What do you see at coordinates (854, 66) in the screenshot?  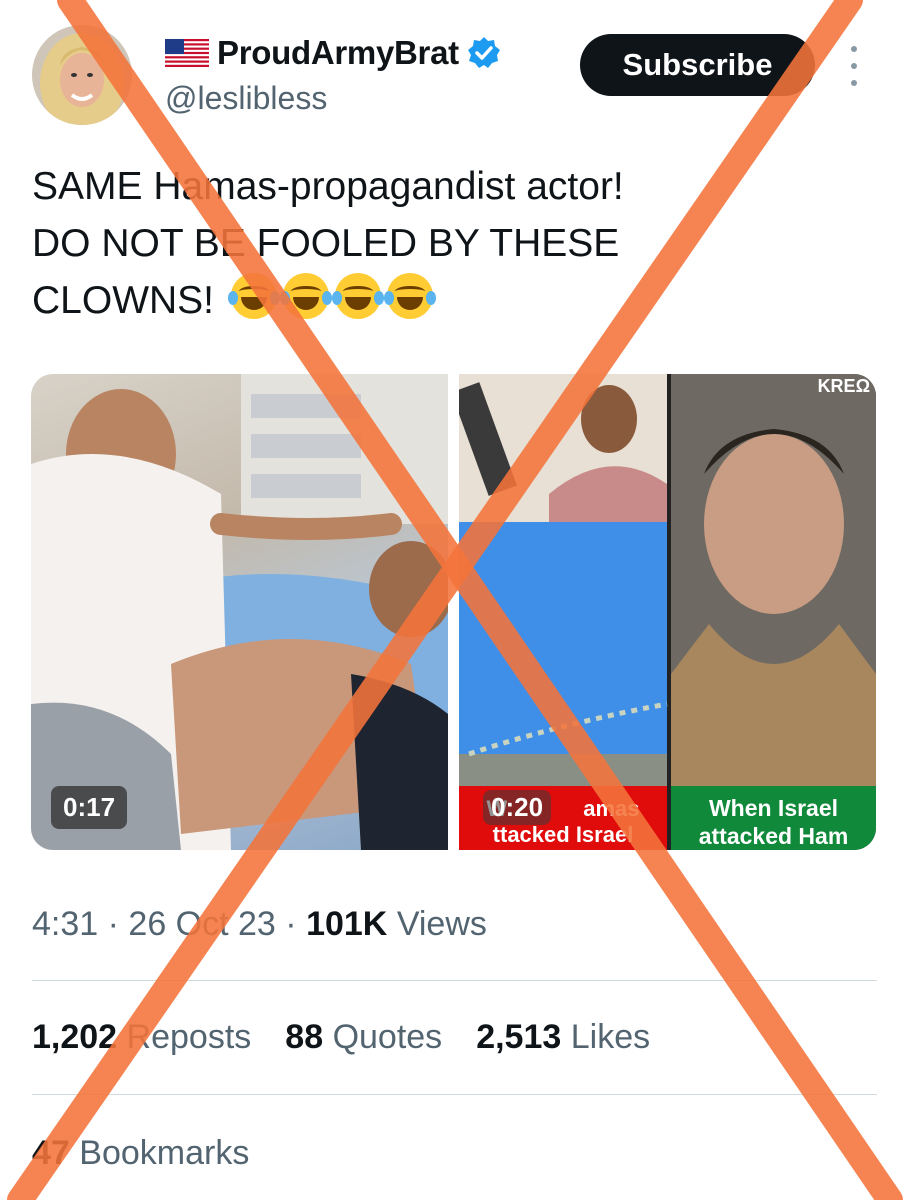 I see `more-options-icon` at bounding box center [854, 66].